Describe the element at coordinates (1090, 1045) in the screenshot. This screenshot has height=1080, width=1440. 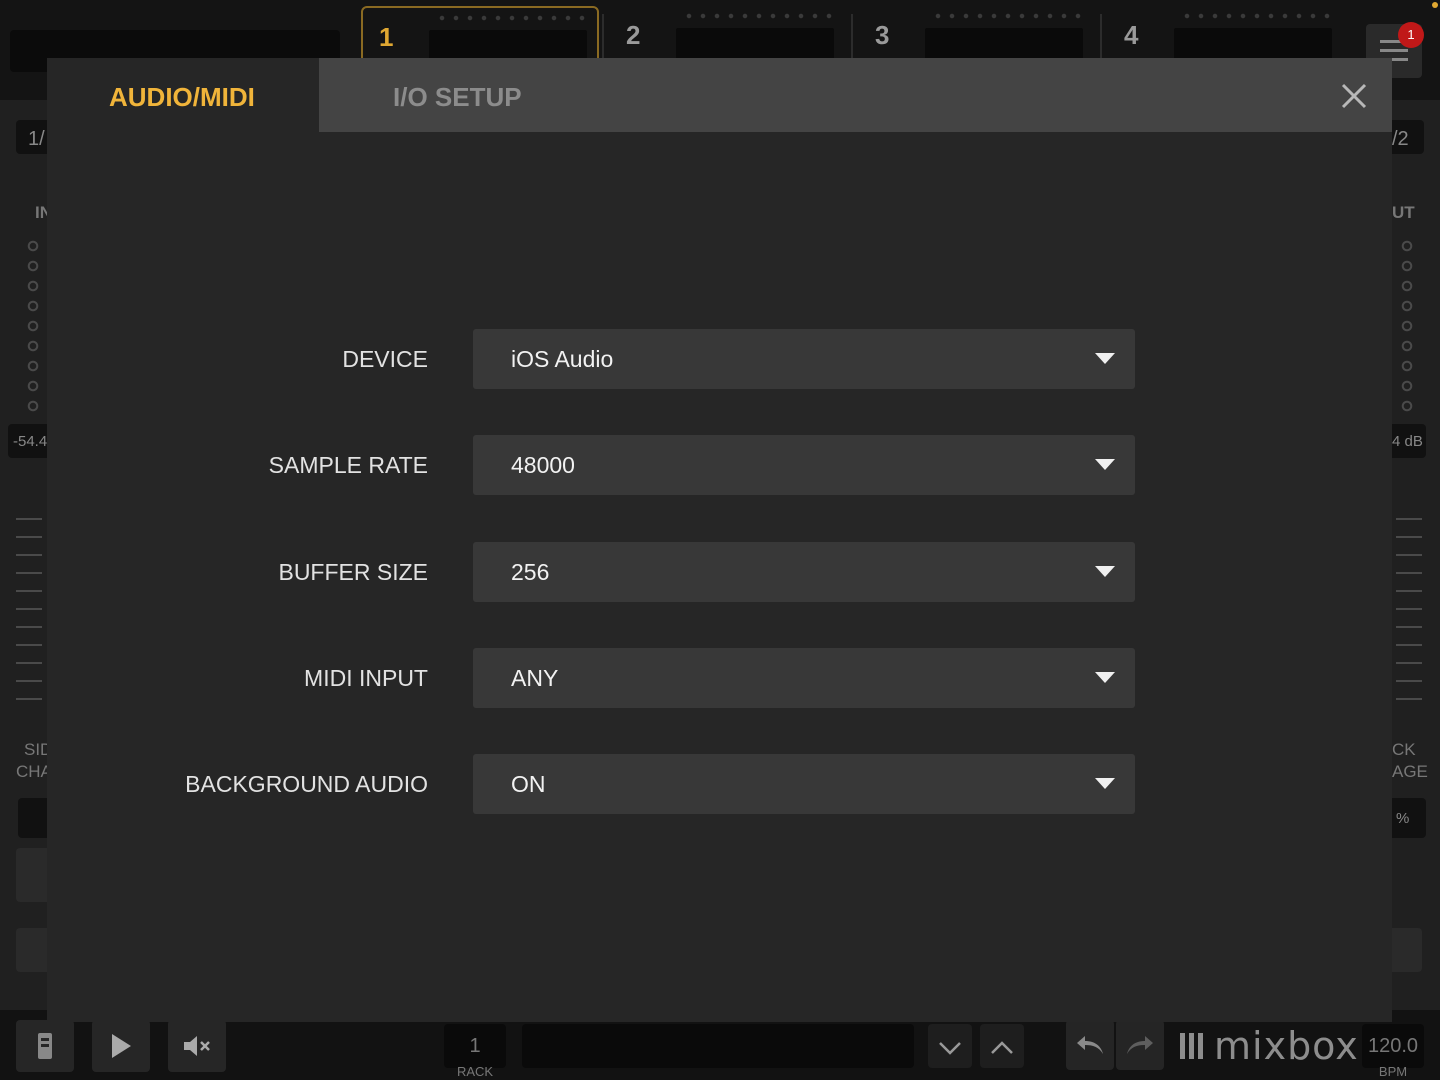
I see `undo-icon` at that location.